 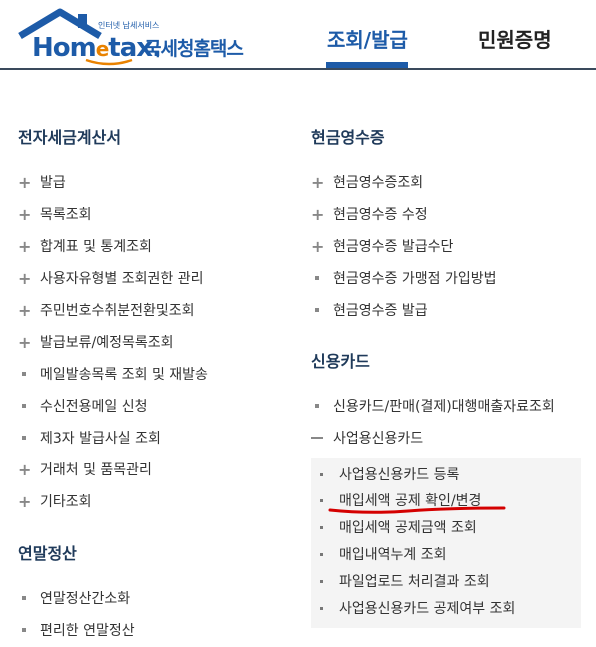 What do you see at coordinates (55, 214) in the screenshot?
I see `menu-item: + 목록조회` at bounding box center [55, 214].